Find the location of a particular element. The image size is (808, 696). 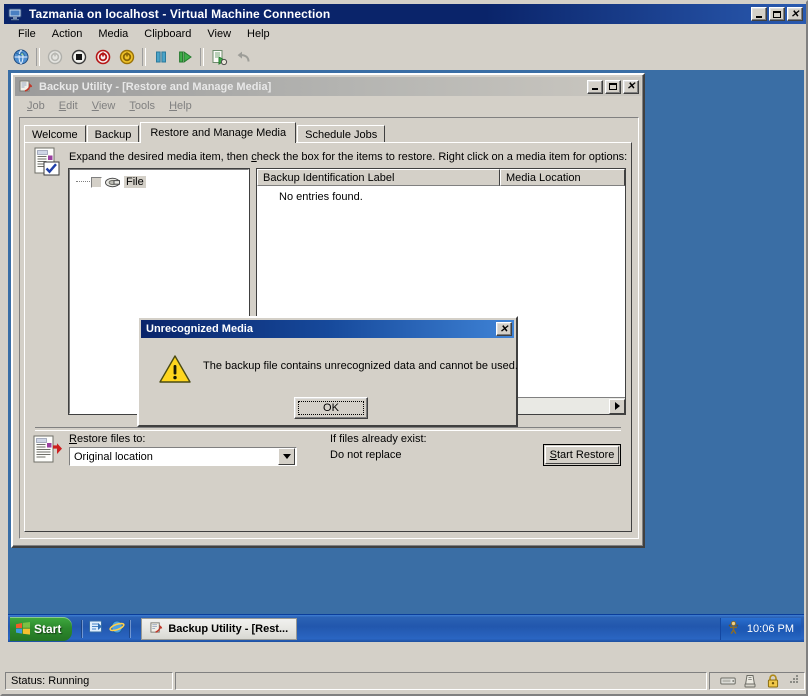

menu-action: Action is located at coordinates (67, 34).